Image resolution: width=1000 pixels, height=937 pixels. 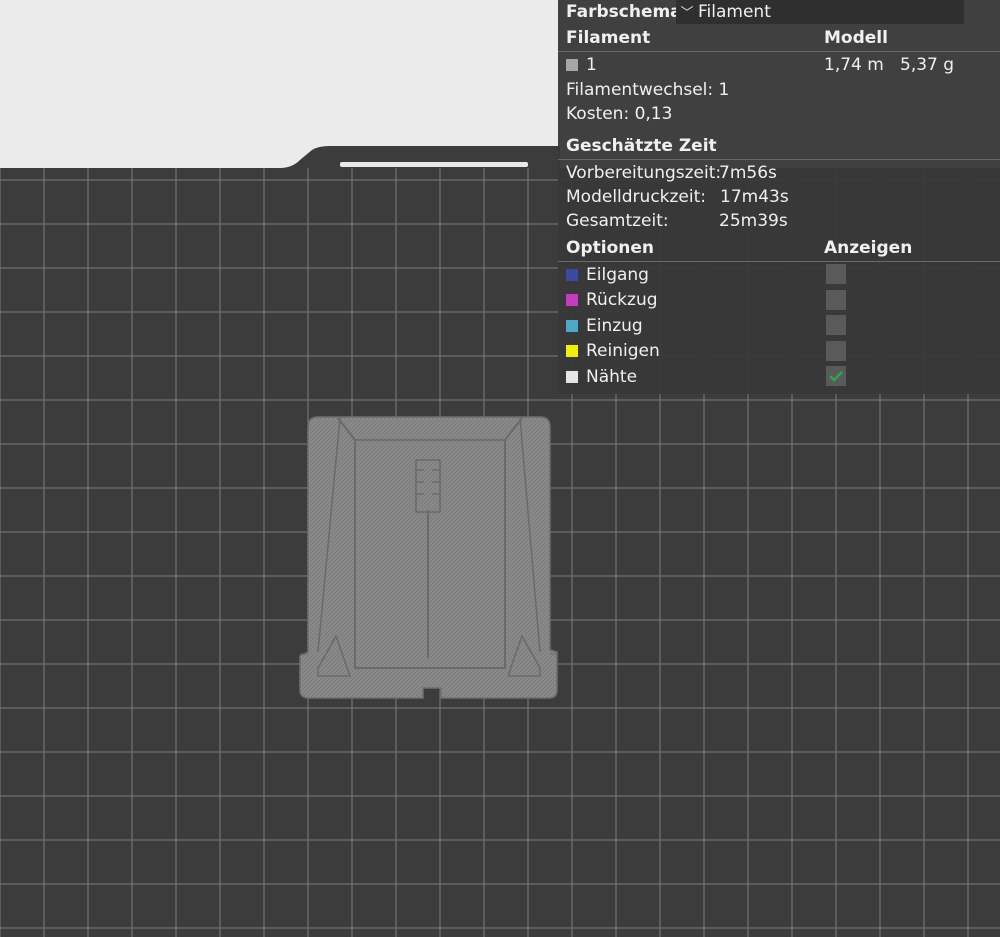 I want to click on filament-color-swatch, so click(x=572, y=65).